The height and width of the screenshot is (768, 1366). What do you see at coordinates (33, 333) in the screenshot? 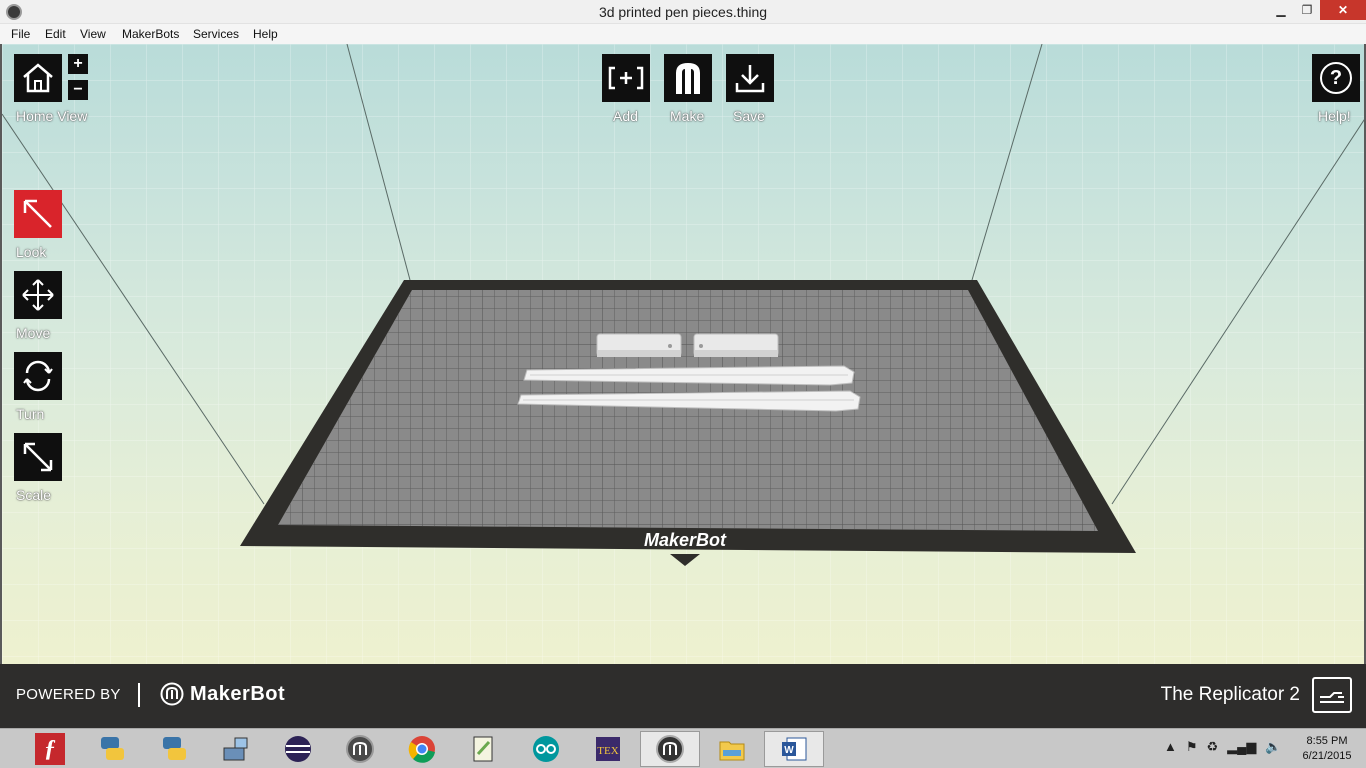
I see `move-label: Move` at bounding box center [33, 333].